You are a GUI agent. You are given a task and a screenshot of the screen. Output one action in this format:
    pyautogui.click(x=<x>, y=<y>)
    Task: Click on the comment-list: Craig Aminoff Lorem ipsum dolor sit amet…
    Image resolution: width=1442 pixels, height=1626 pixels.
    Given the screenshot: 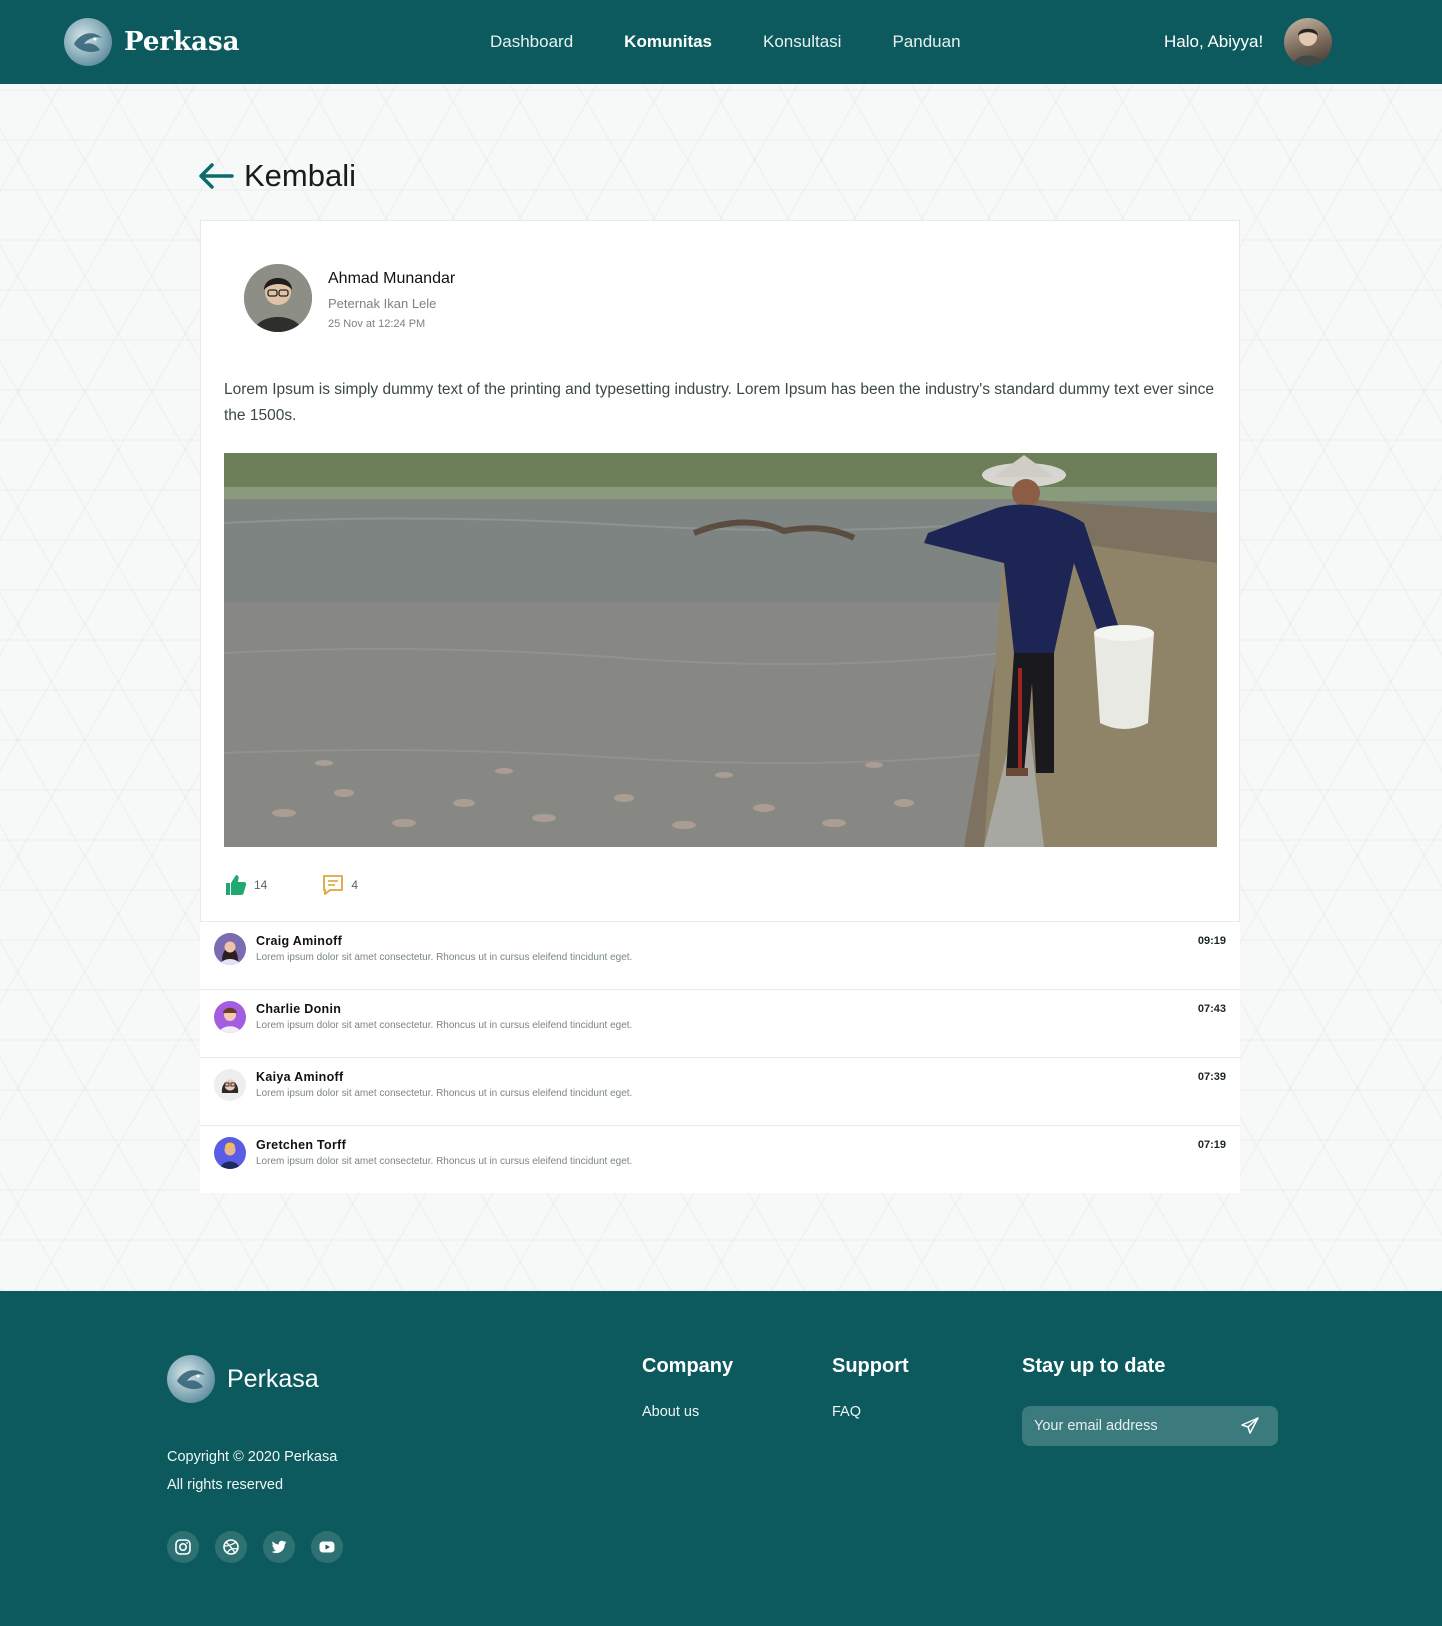 What is the action you would take?
    pyautogui.click(x=720, y=1057)
    